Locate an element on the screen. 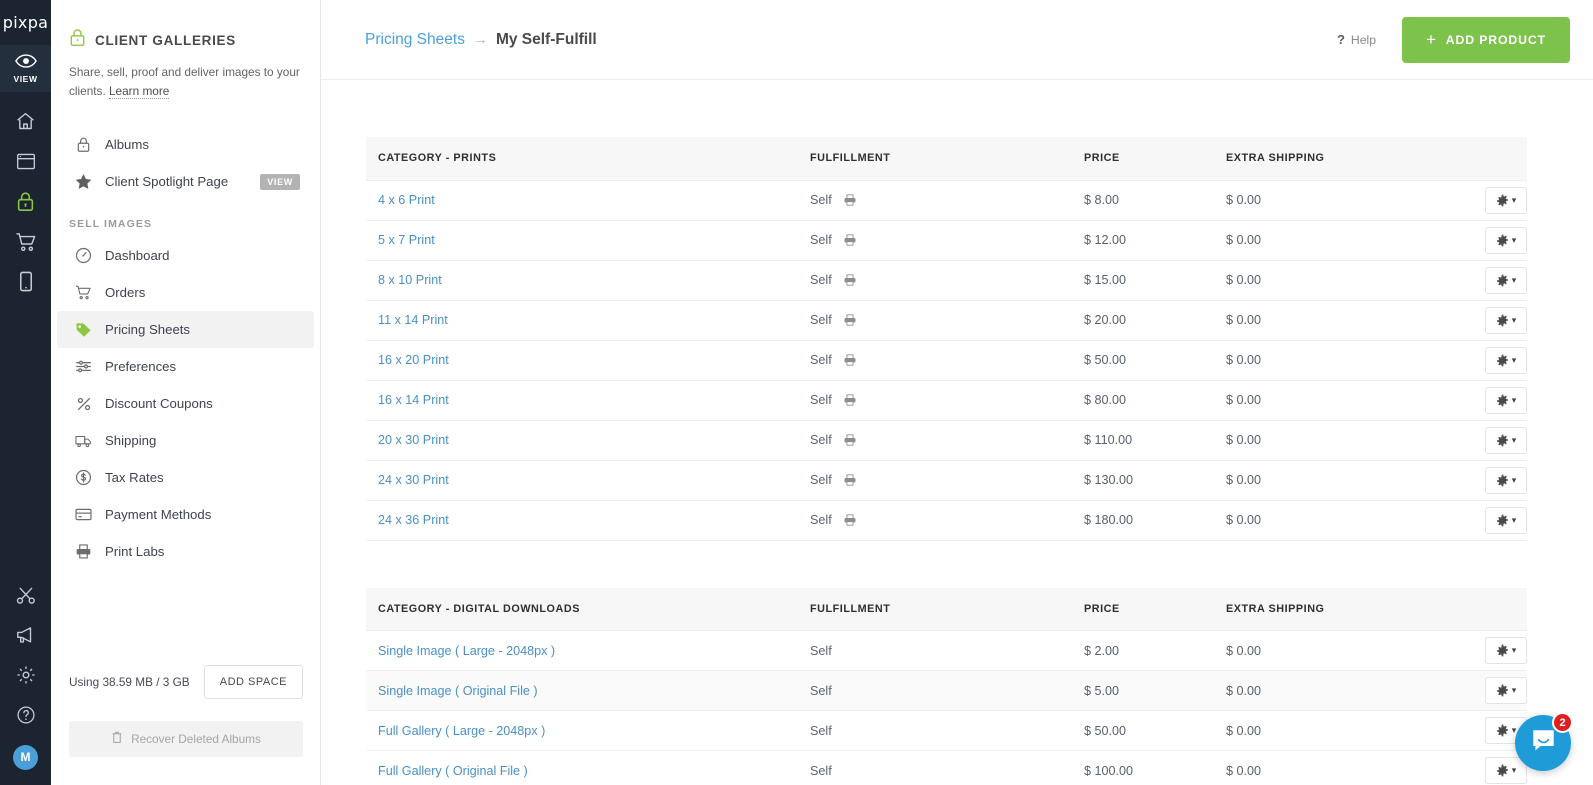  table-row: 16 x 14 Print Self $ 80.00 $ 0.00 ▾ is located at coordinates (946, 400).